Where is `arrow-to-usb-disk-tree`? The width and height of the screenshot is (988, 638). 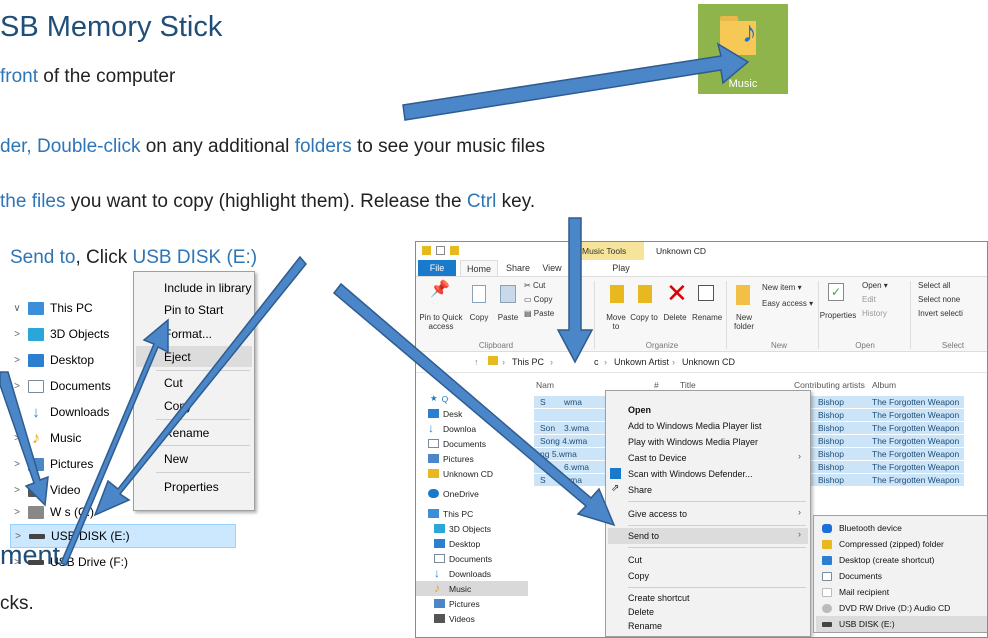
arrow-to-usb-disk-tree is located at coordinates (200, 386).